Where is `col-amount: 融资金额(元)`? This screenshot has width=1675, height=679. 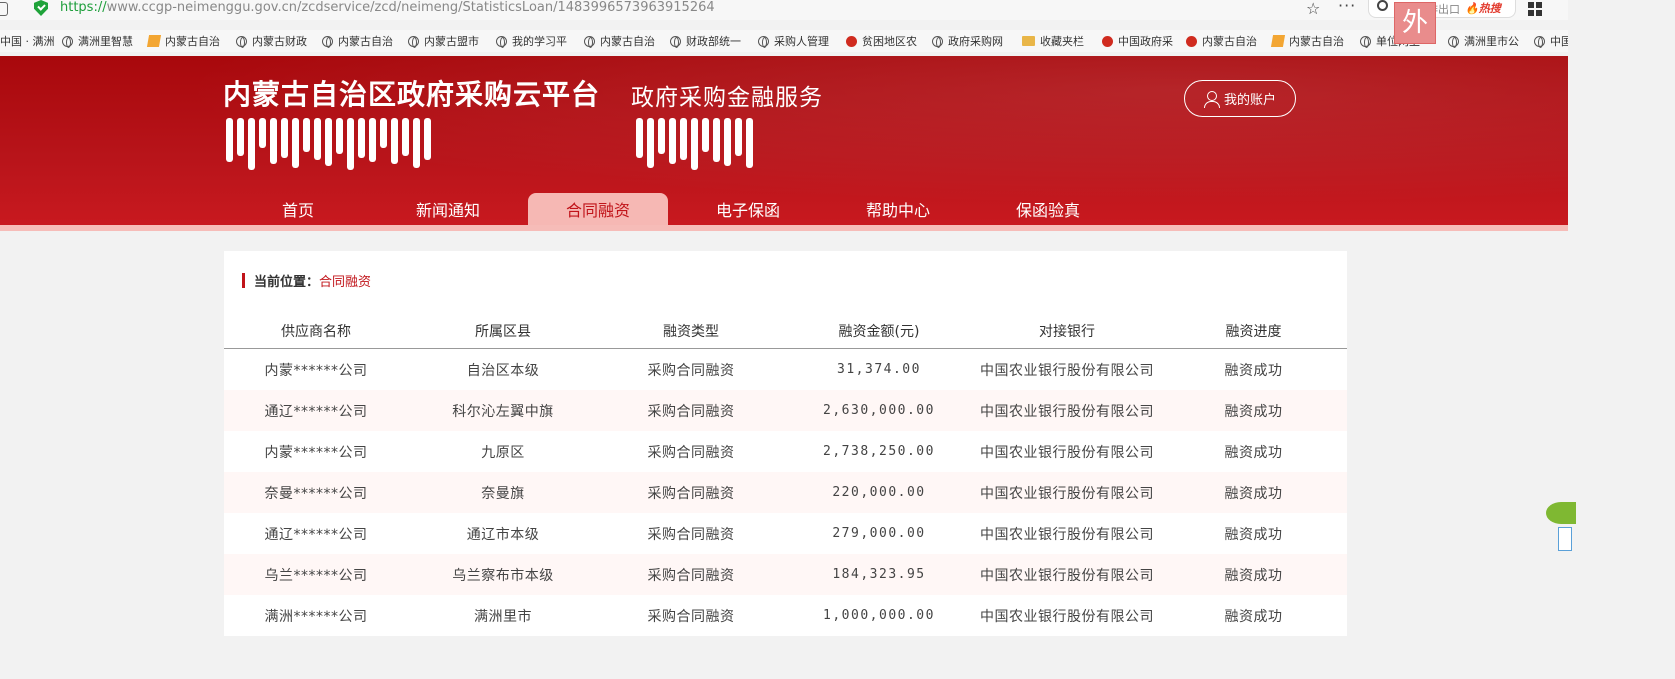 col-amount: 融资金额(元) is located at coordinates (879, 331).